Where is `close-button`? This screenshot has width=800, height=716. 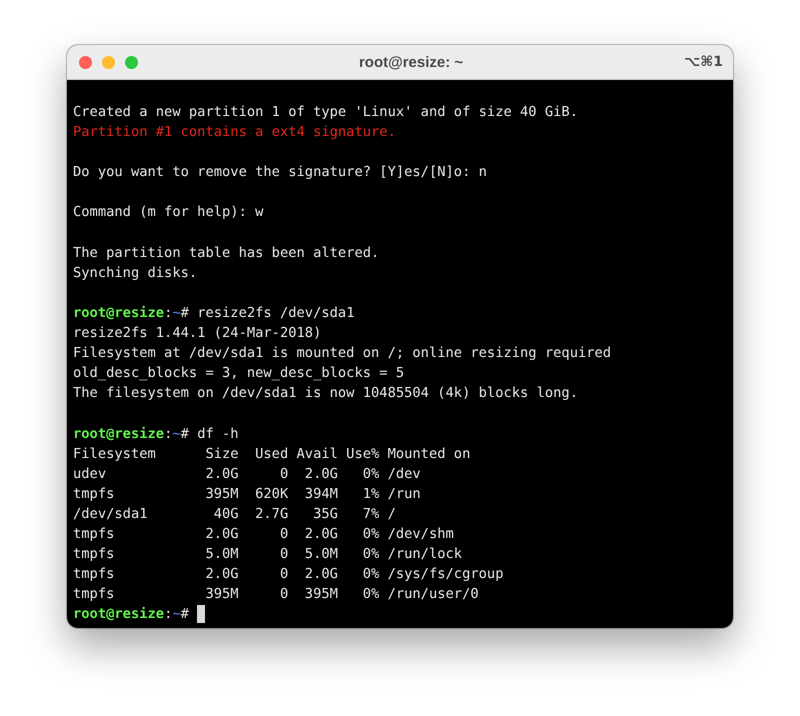
close-button is located at coordinates (85, 62).